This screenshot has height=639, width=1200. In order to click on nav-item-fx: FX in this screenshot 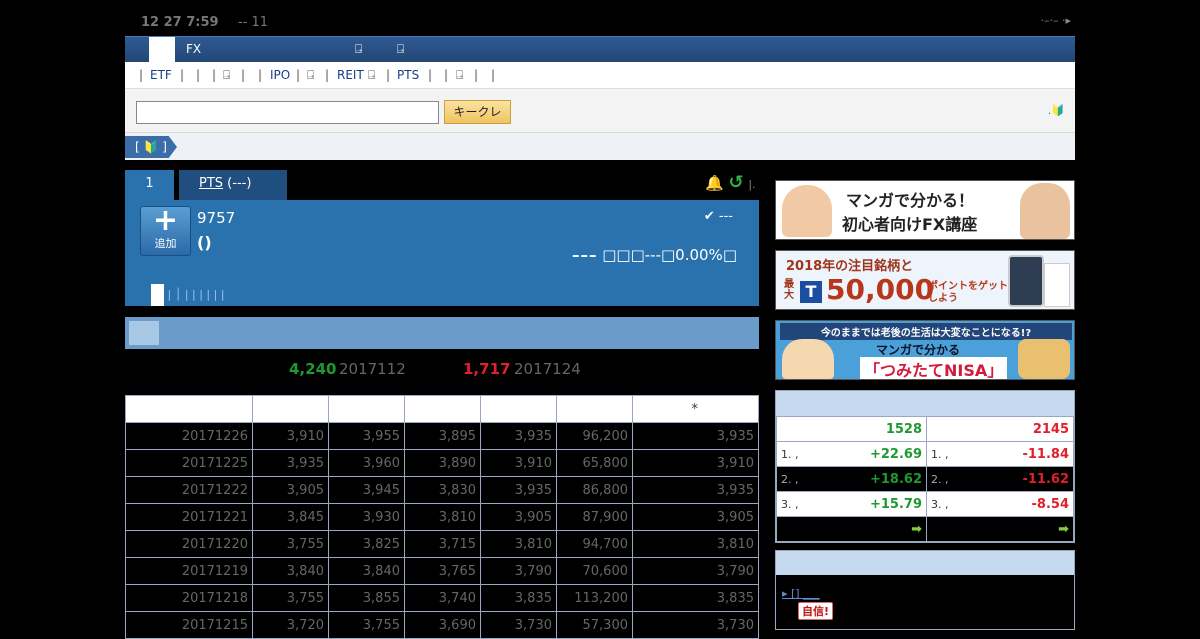, I will do `click(193, 49)`.